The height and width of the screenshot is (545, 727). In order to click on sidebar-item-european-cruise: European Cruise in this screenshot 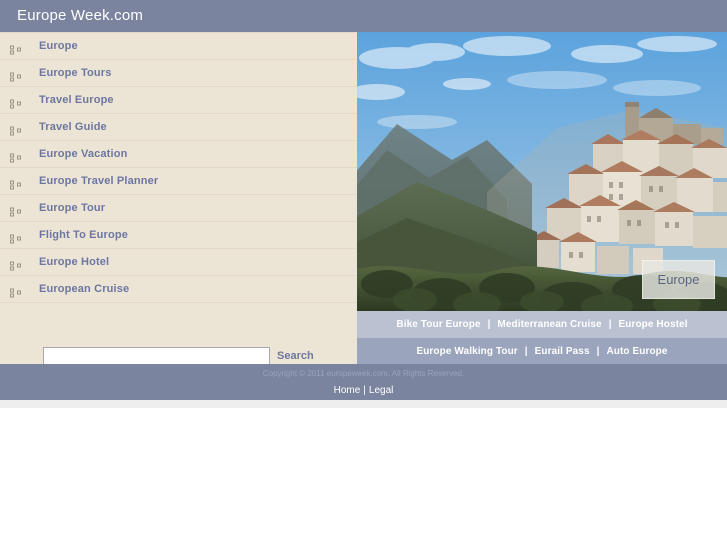, I will do `click(178, 289)`.